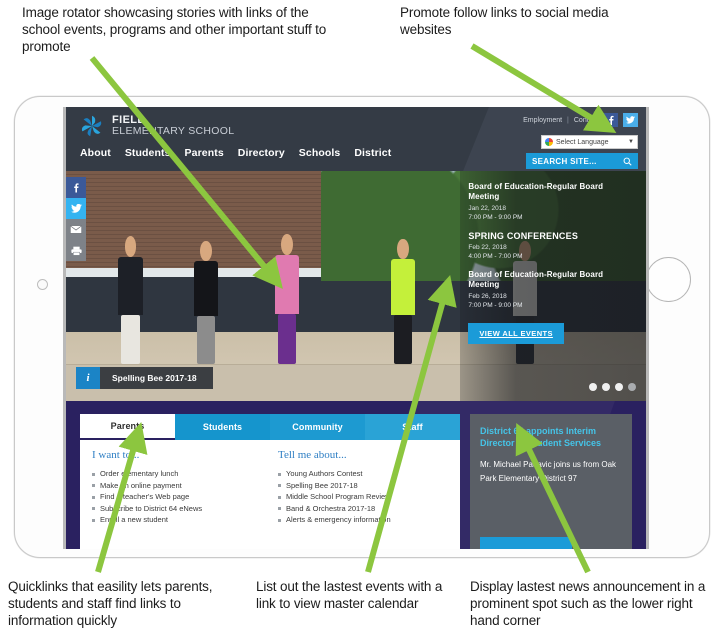  I want to click on quicklink-item: Enroll a new student, so click(177, 520).